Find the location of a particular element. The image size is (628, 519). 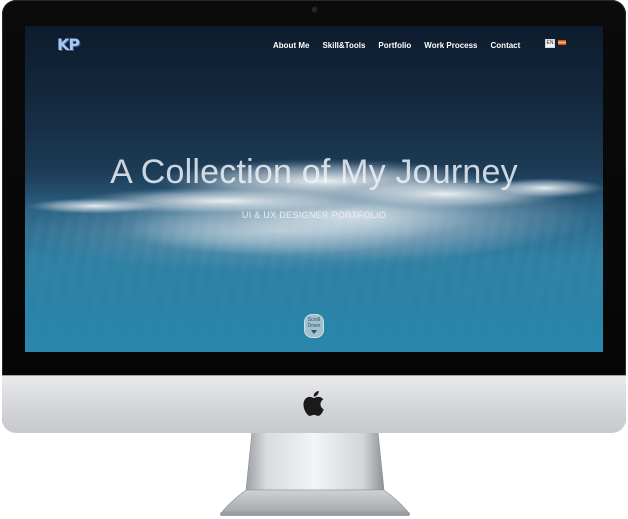

nav-work-process: Work Process is located at coordinates (450, 45).